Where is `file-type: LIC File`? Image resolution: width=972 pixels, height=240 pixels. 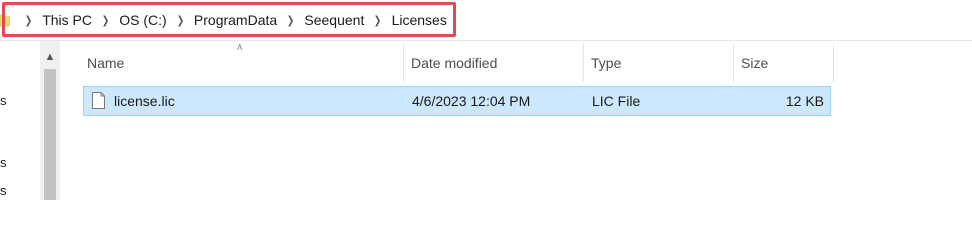 file-type: LIC File is located at coordinates (616, 101).